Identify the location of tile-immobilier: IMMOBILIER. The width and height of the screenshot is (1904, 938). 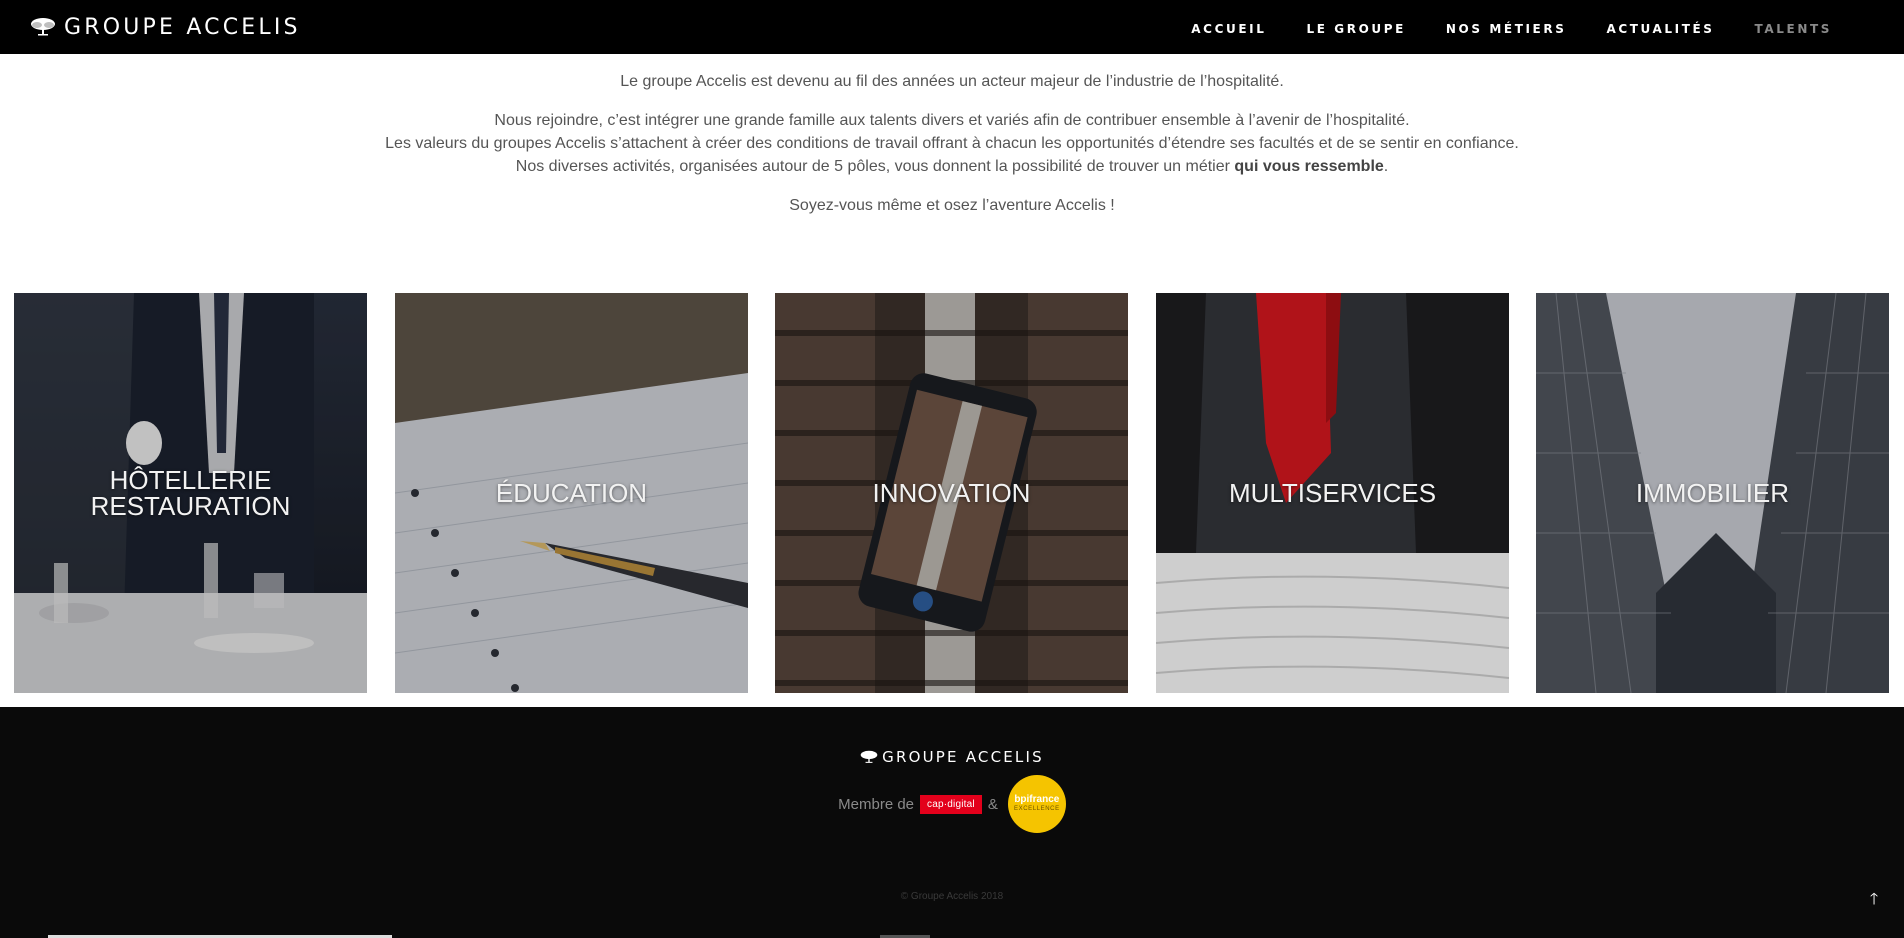
(1712, 493).